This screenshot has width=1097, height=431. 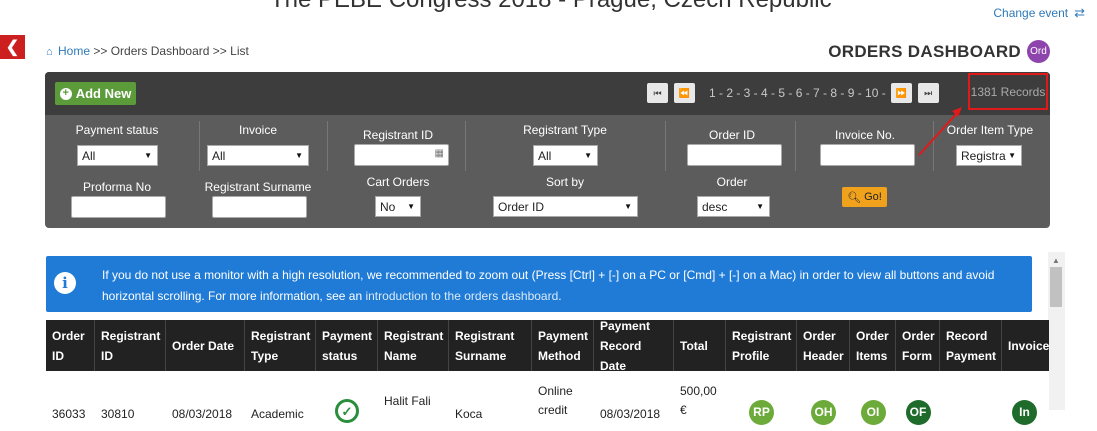 I want to click on cell-order-header: OH, so click(x=823, y=401).